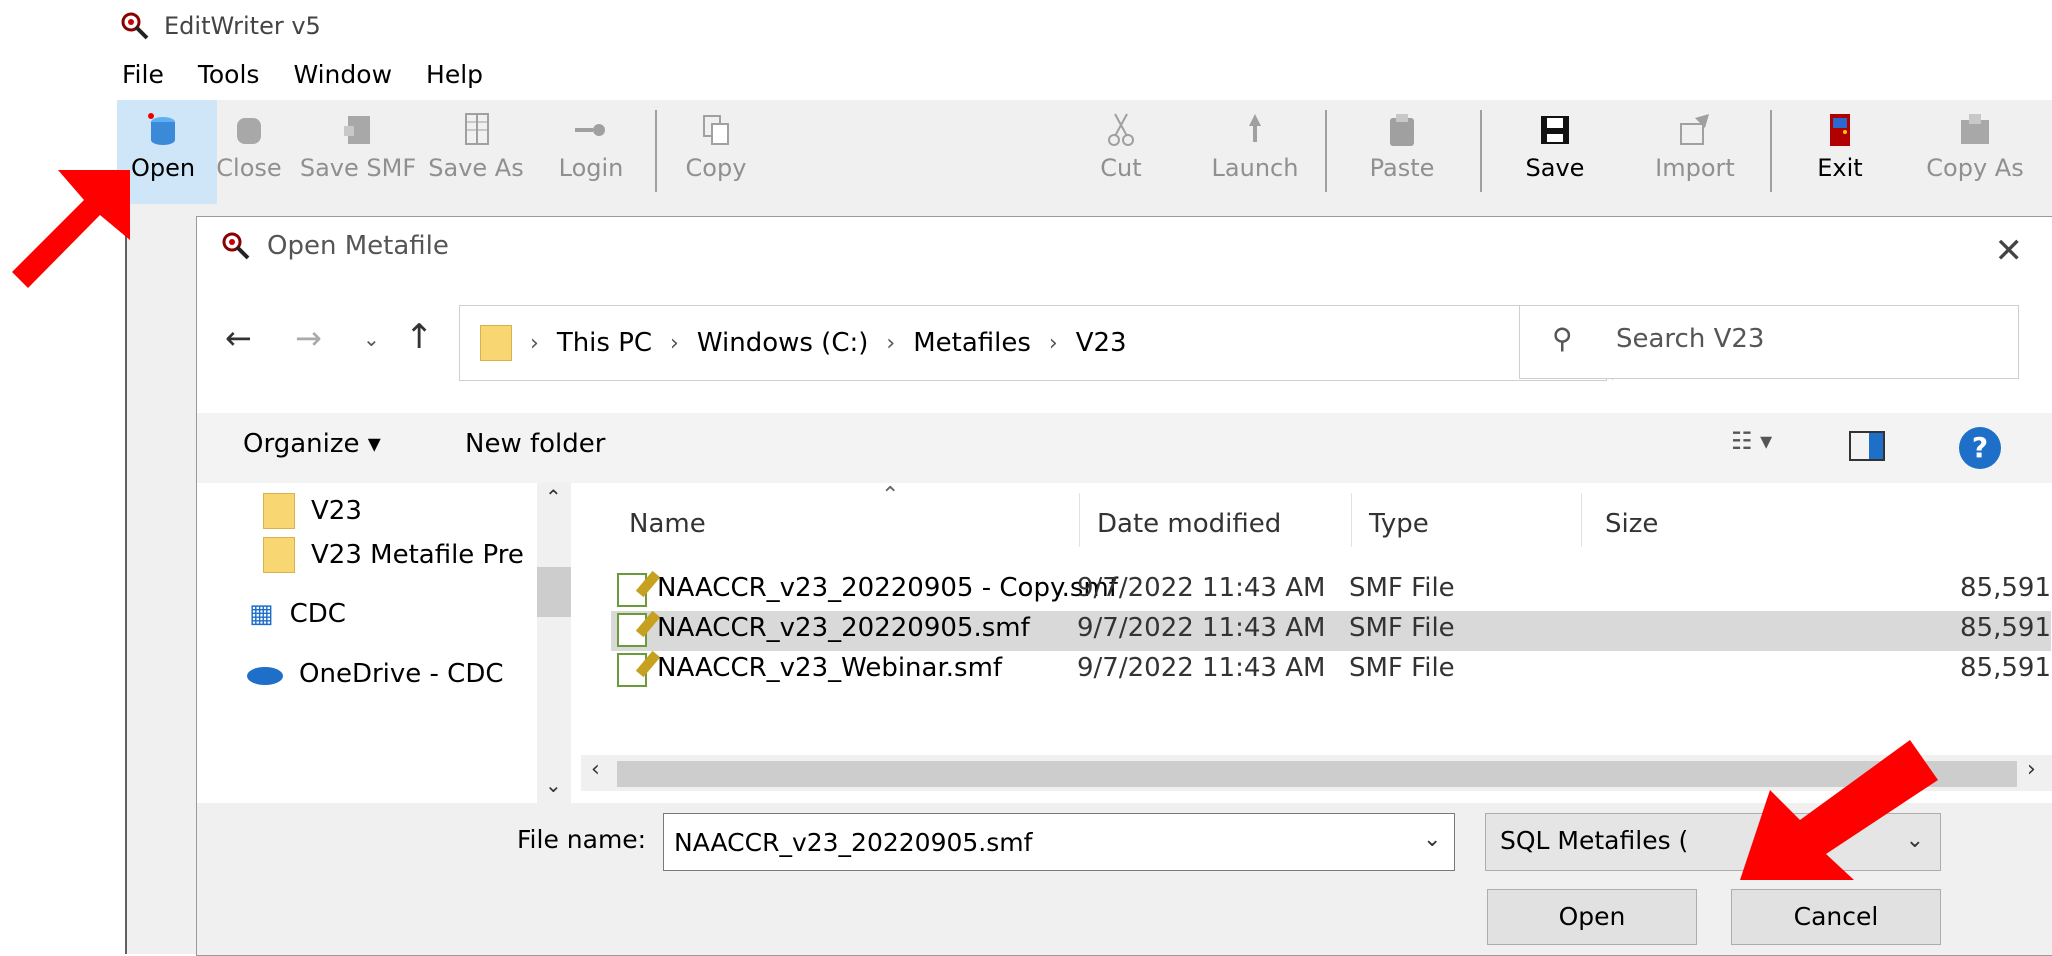 The width and height of the screenshot is (2052, 956). Describe the element at coordinates (308, 338) in the screenshot. I see `forward-arrow-icon: →` at that location.